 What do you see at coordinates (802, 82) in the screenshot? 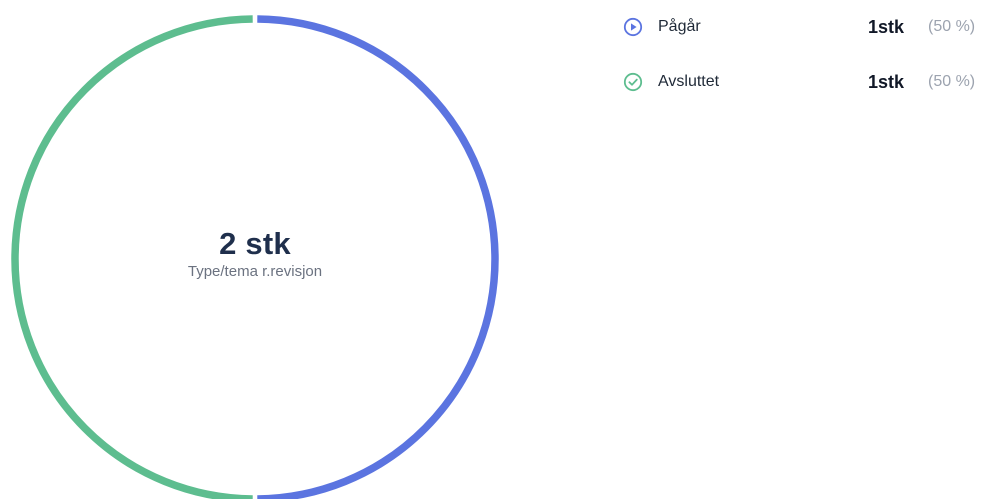
I see `legend-item-avsluttet: Avsluttet 1stk (50 %)` at bounding box center [802, 82].